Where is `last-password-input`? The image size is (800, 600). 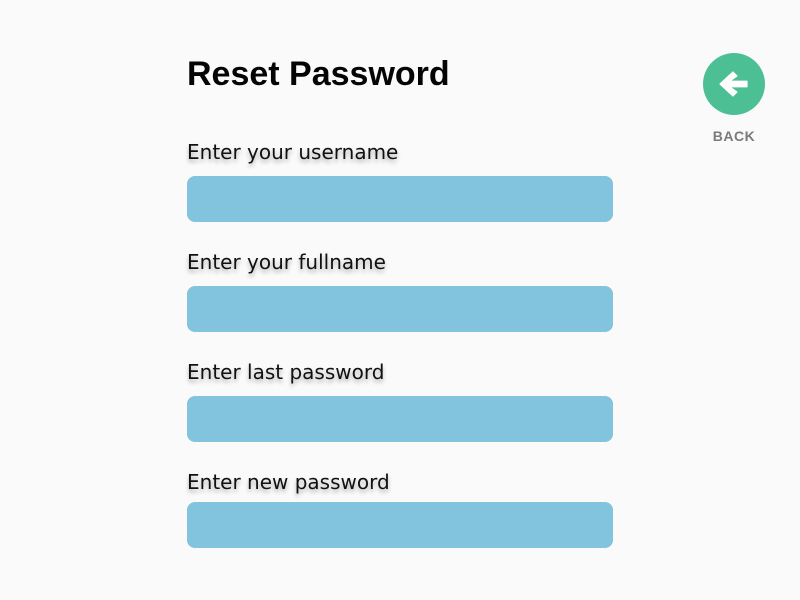
last-password-input is located at coordinates (400, 419).